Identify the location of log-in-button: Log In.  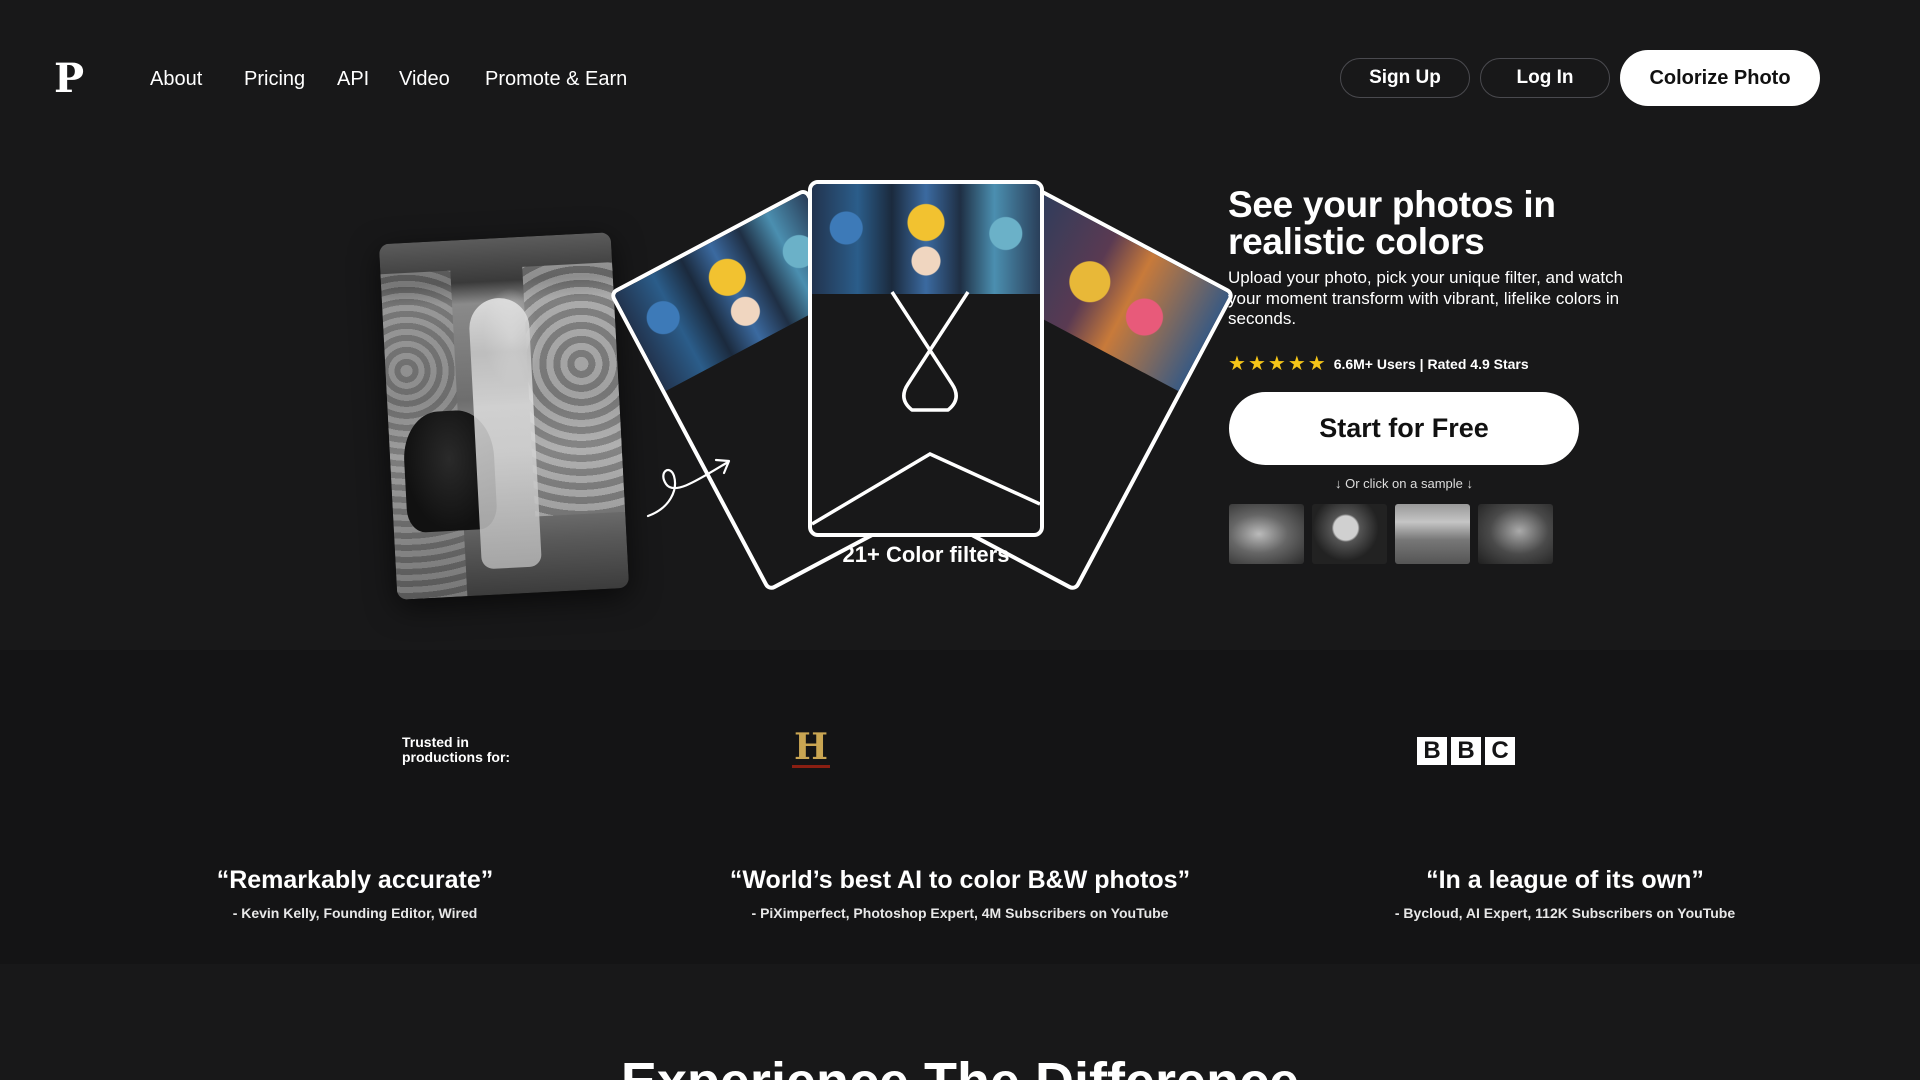
(1545, 78).